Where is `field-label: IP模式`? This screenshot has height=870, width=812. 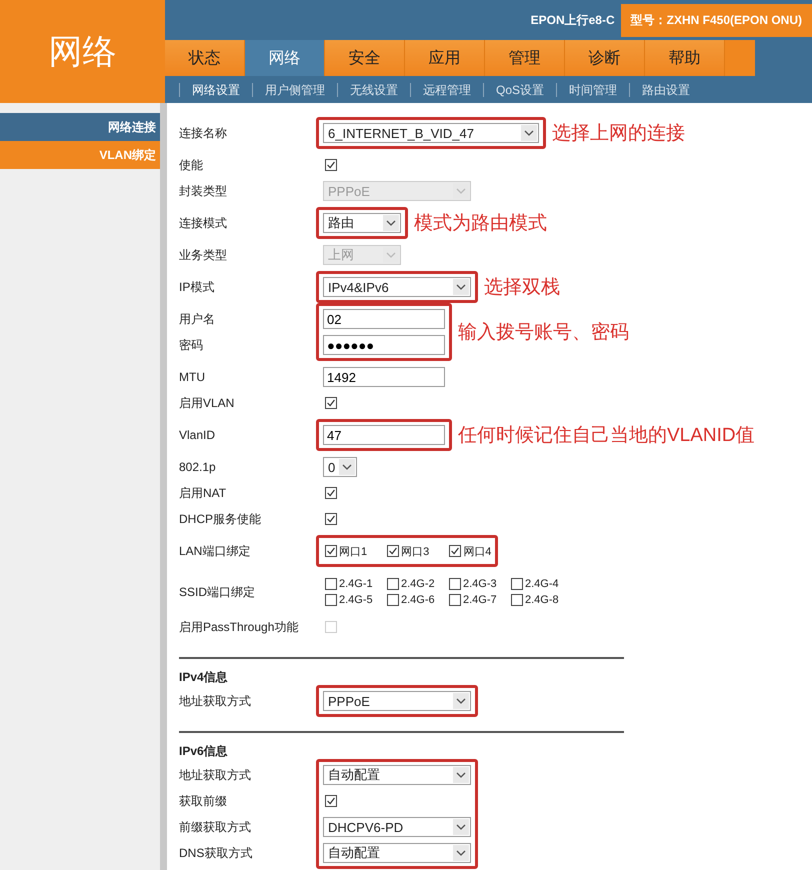 field-label: IP模式 is located at coordinates (196, 287).